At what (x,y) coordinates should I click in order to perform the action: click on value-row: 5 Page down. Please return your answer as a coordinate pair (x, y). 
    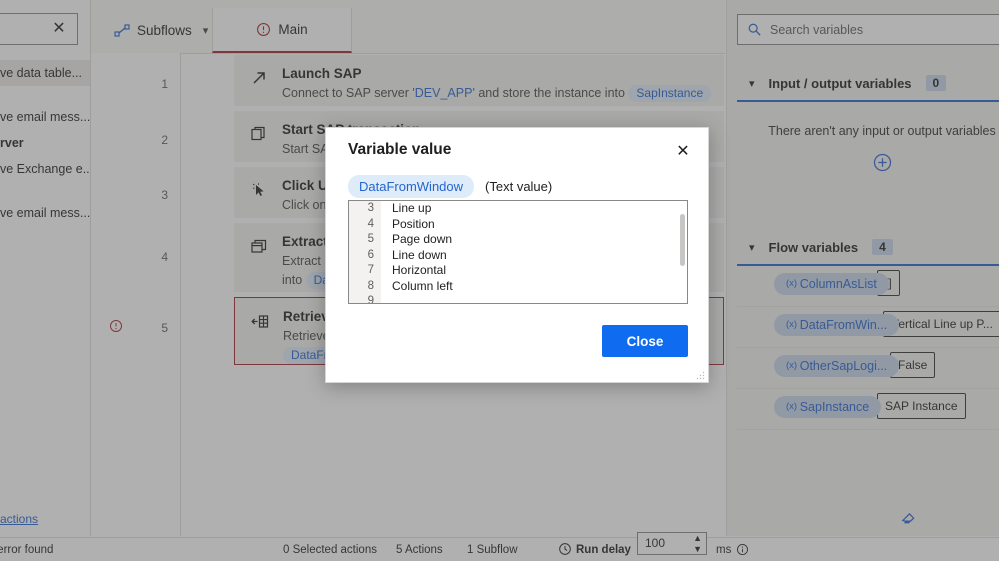
    Looking at the image, I should click on (518, 240).